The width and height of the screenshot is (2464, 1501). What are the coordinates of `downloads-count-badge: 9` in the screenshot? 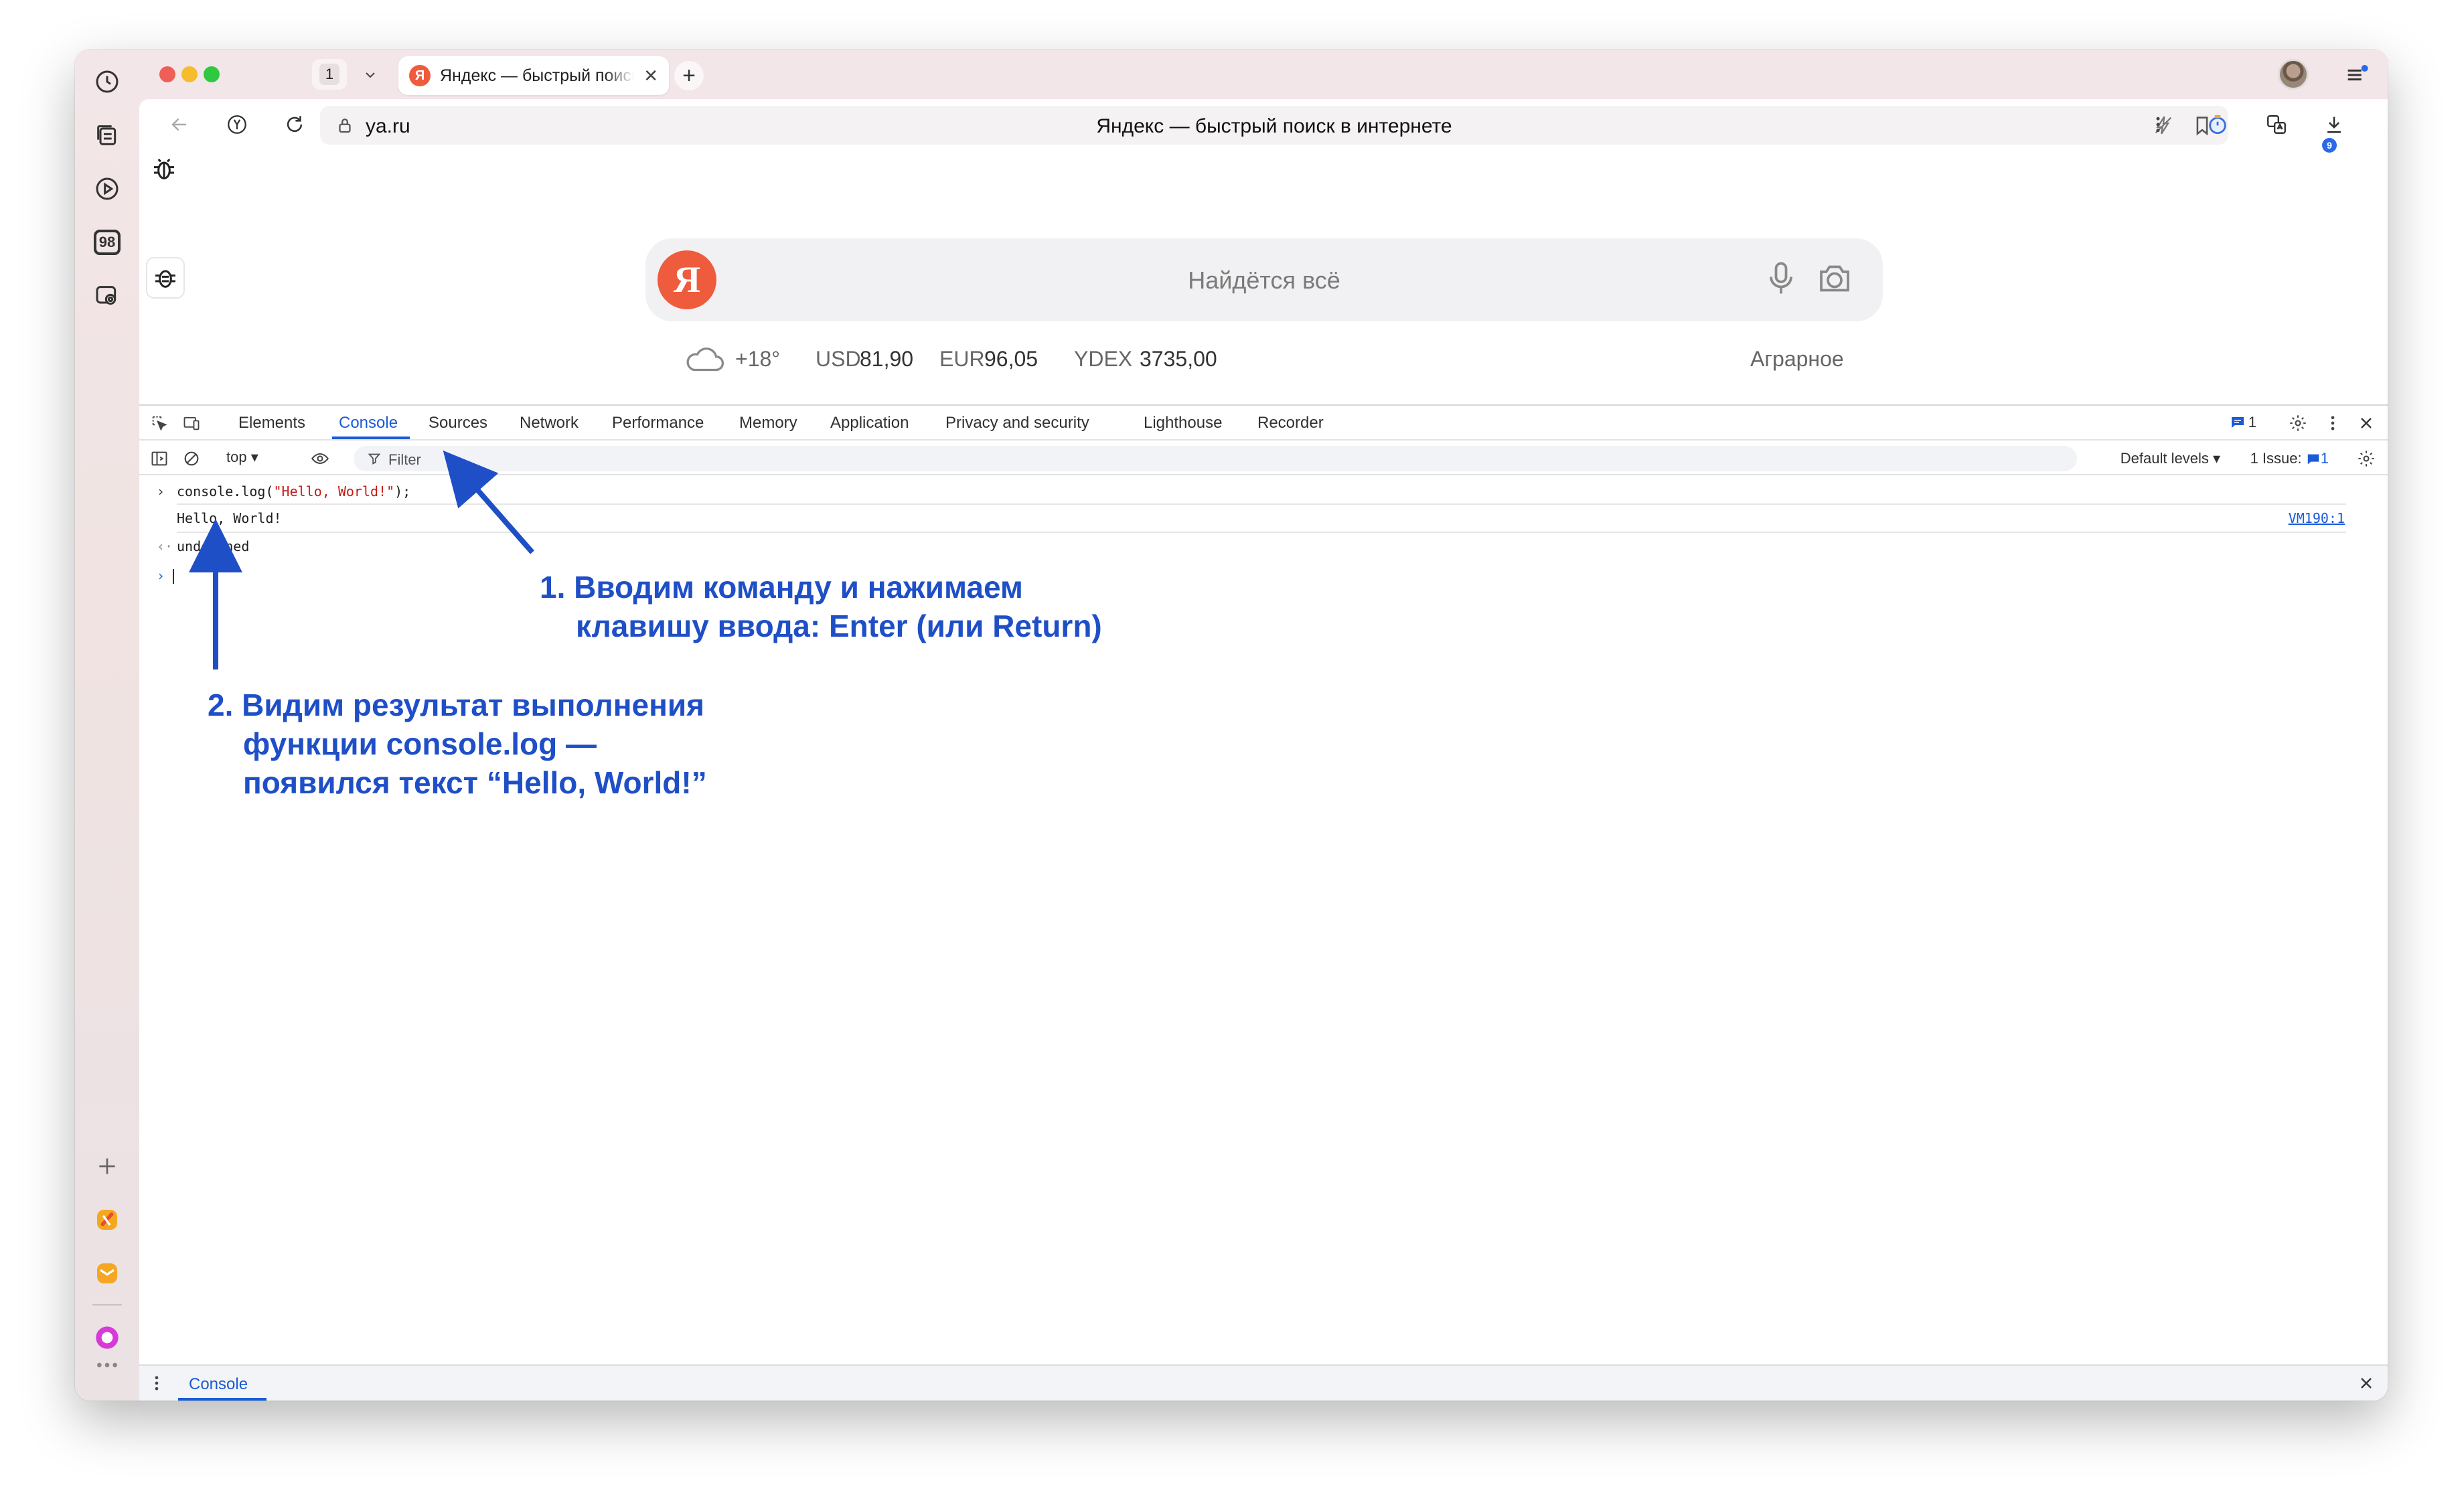 It's located at (2329, 145).